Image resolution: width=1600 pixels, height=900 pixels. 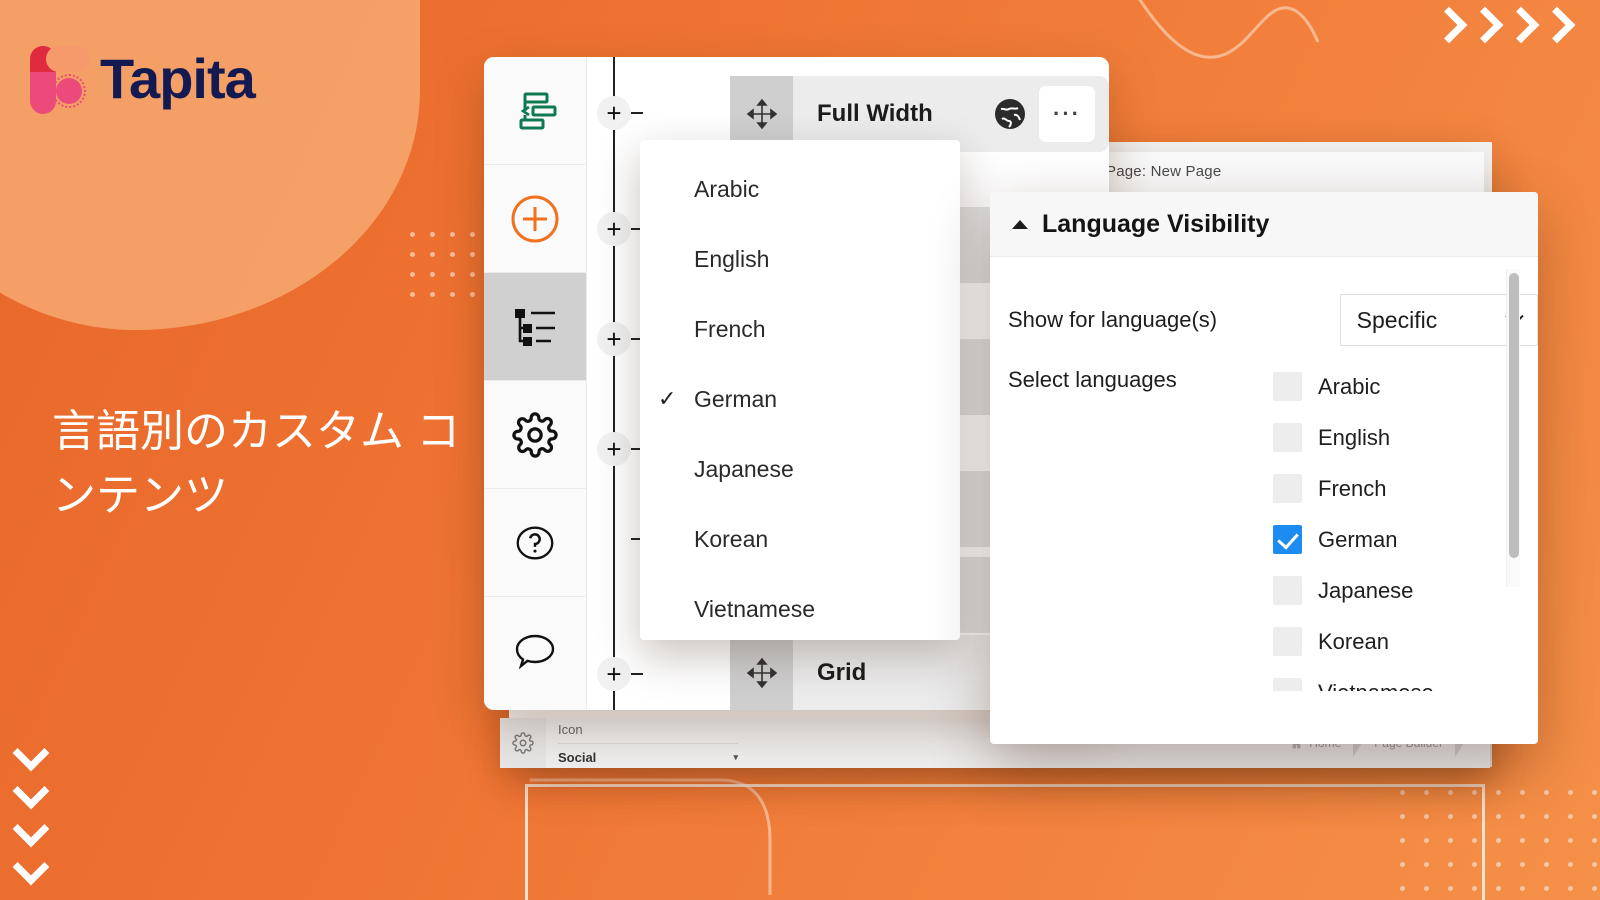 I want to click on select-value: Specific, so click(x=1397, y=319).